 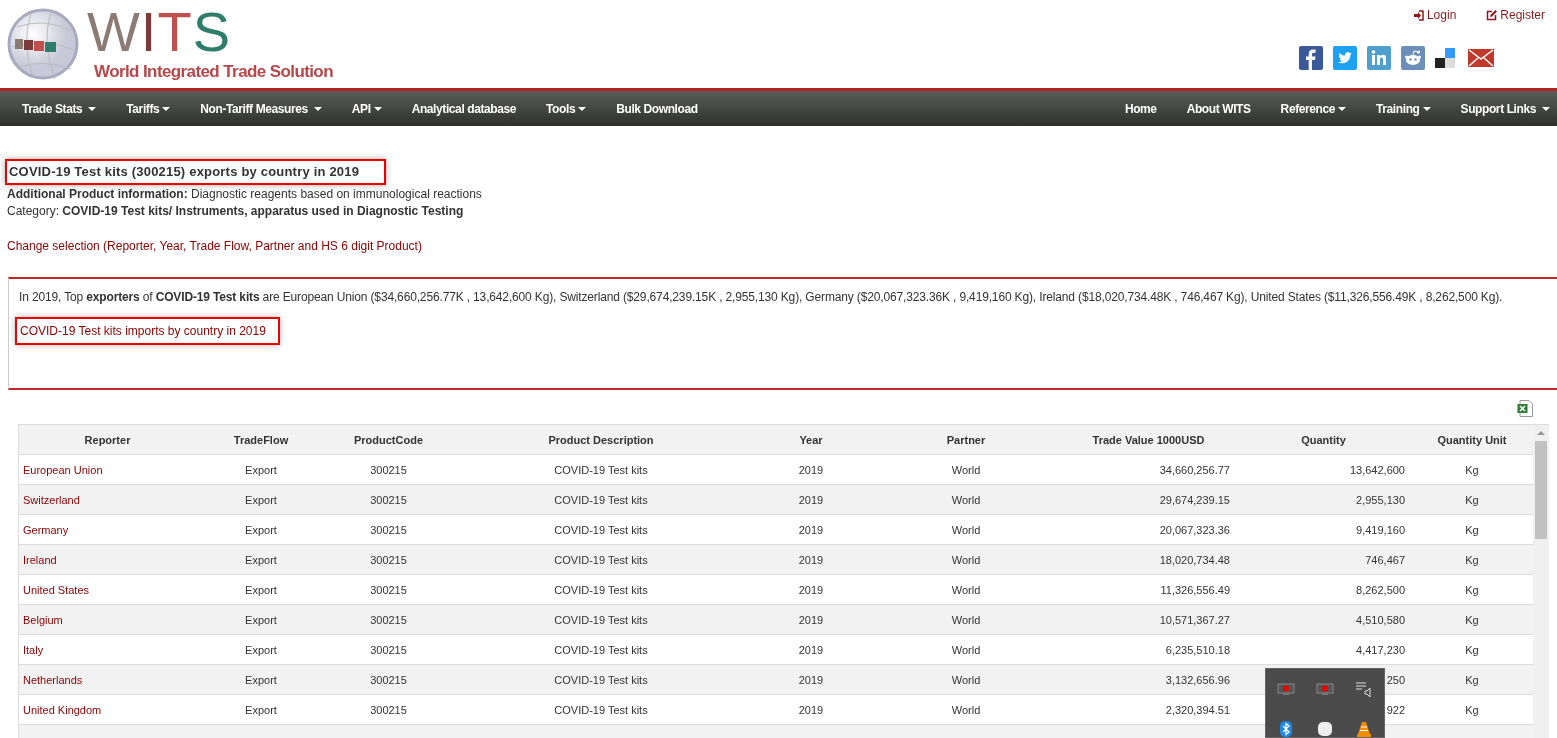 What do you see at coordinates (1148, 620) in the screenshot?
I see `table-cell: 10,571,367.27` at bounding box center [1148, 620].